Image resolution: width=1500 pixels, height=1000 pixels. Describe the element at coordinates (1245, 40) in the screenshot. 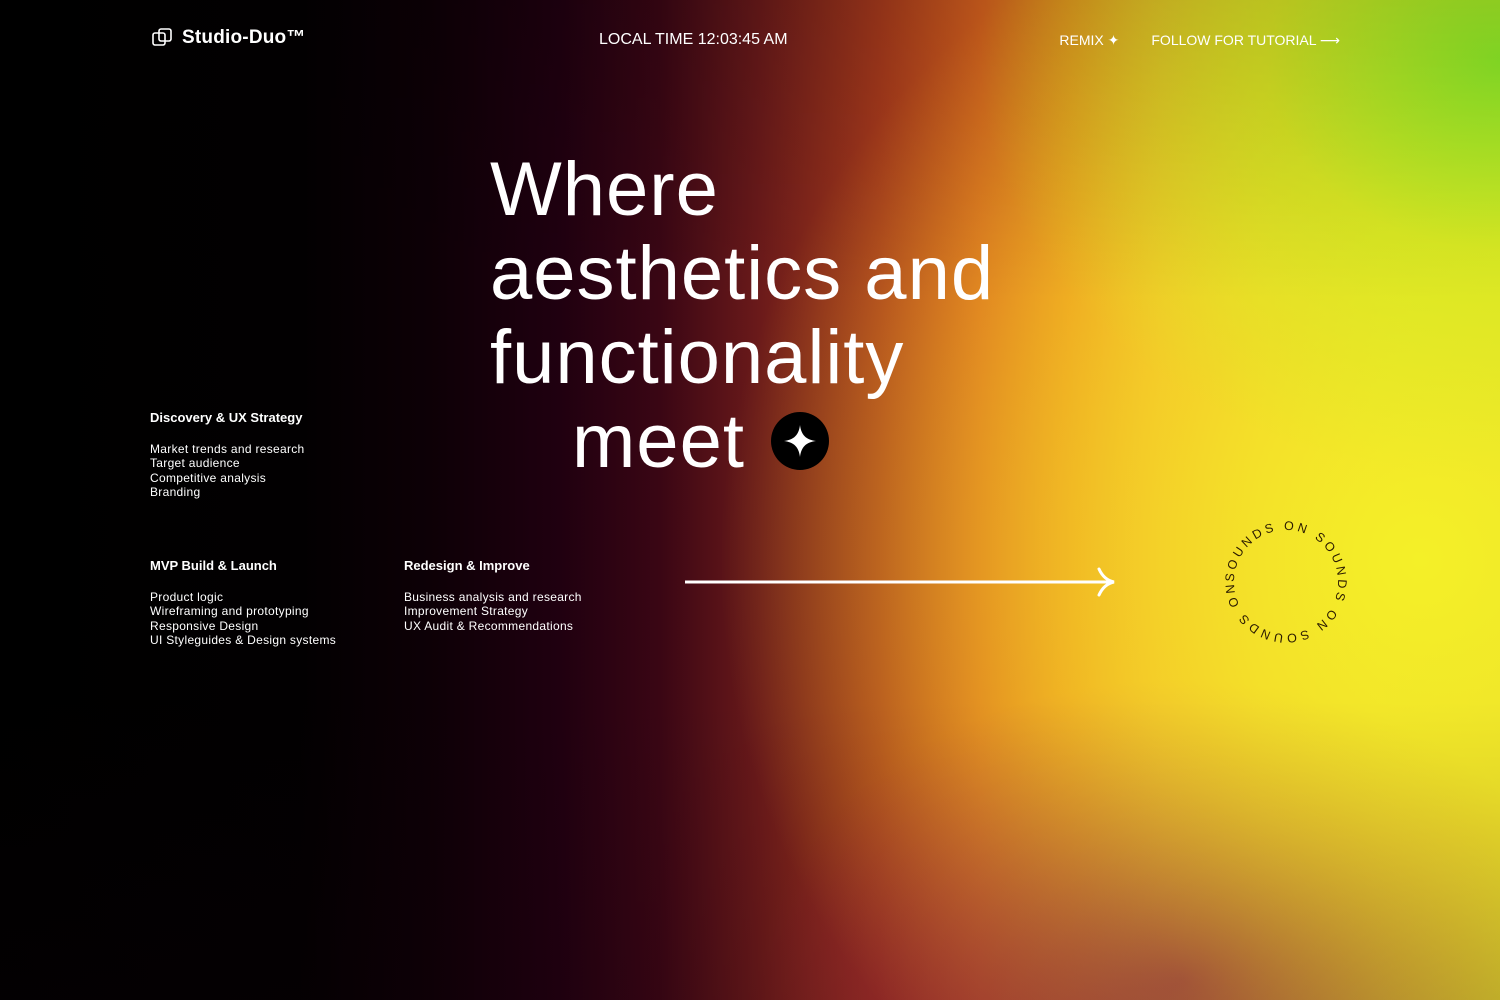

I see `follow-tutorial-link: FOLLOW FOR TUTORIAL ⟶` at that location.